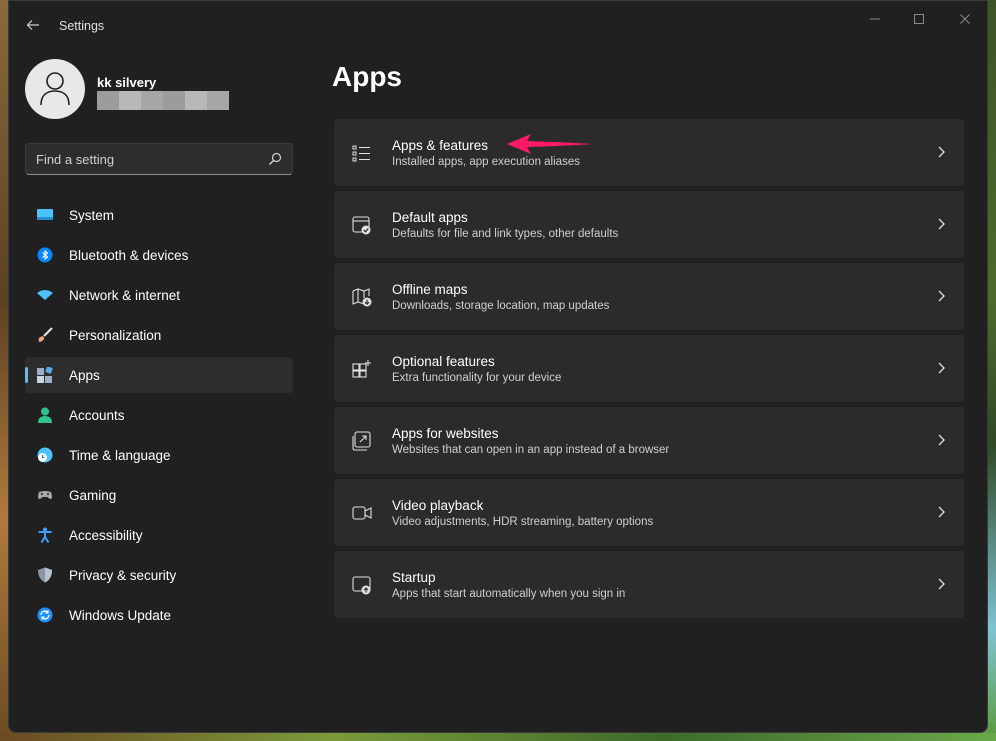  Describe the element at coordinates (45, 535) in the screenshot. I see `accessibility-icon` at that location.